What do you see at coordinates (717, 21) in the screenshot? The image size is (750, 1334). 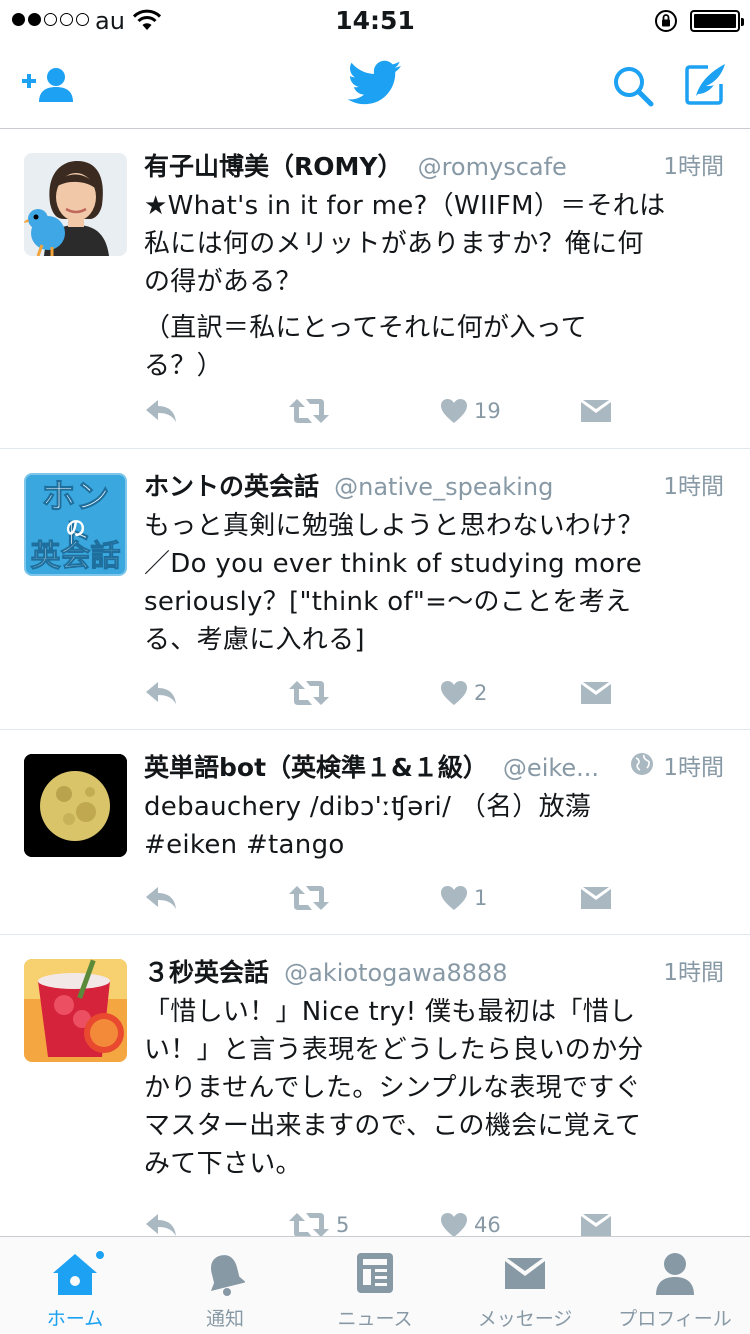 I see `battery-icon` at bounding box center [717, 21].